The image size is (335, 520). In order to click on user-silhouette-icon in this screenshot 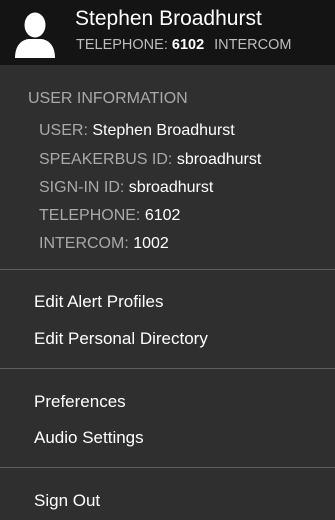, I will do `click(35, 35)`.